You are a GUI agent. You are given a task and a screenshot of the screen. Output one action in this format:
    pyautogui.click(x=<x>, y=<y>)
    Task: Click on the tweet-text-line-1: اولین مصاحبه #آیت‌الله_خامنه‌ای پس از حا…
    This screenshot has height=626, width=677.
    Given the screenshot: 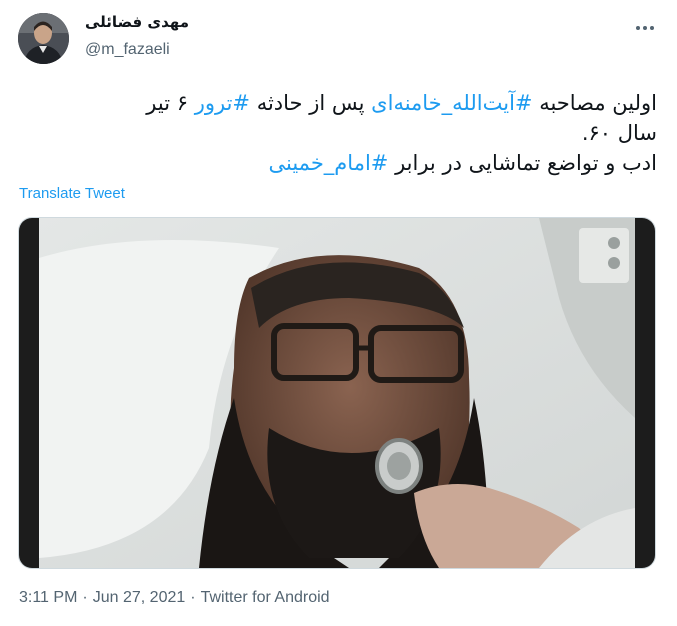 What is the action you would take?
    pyautogui.click(x=337, y=103)
    